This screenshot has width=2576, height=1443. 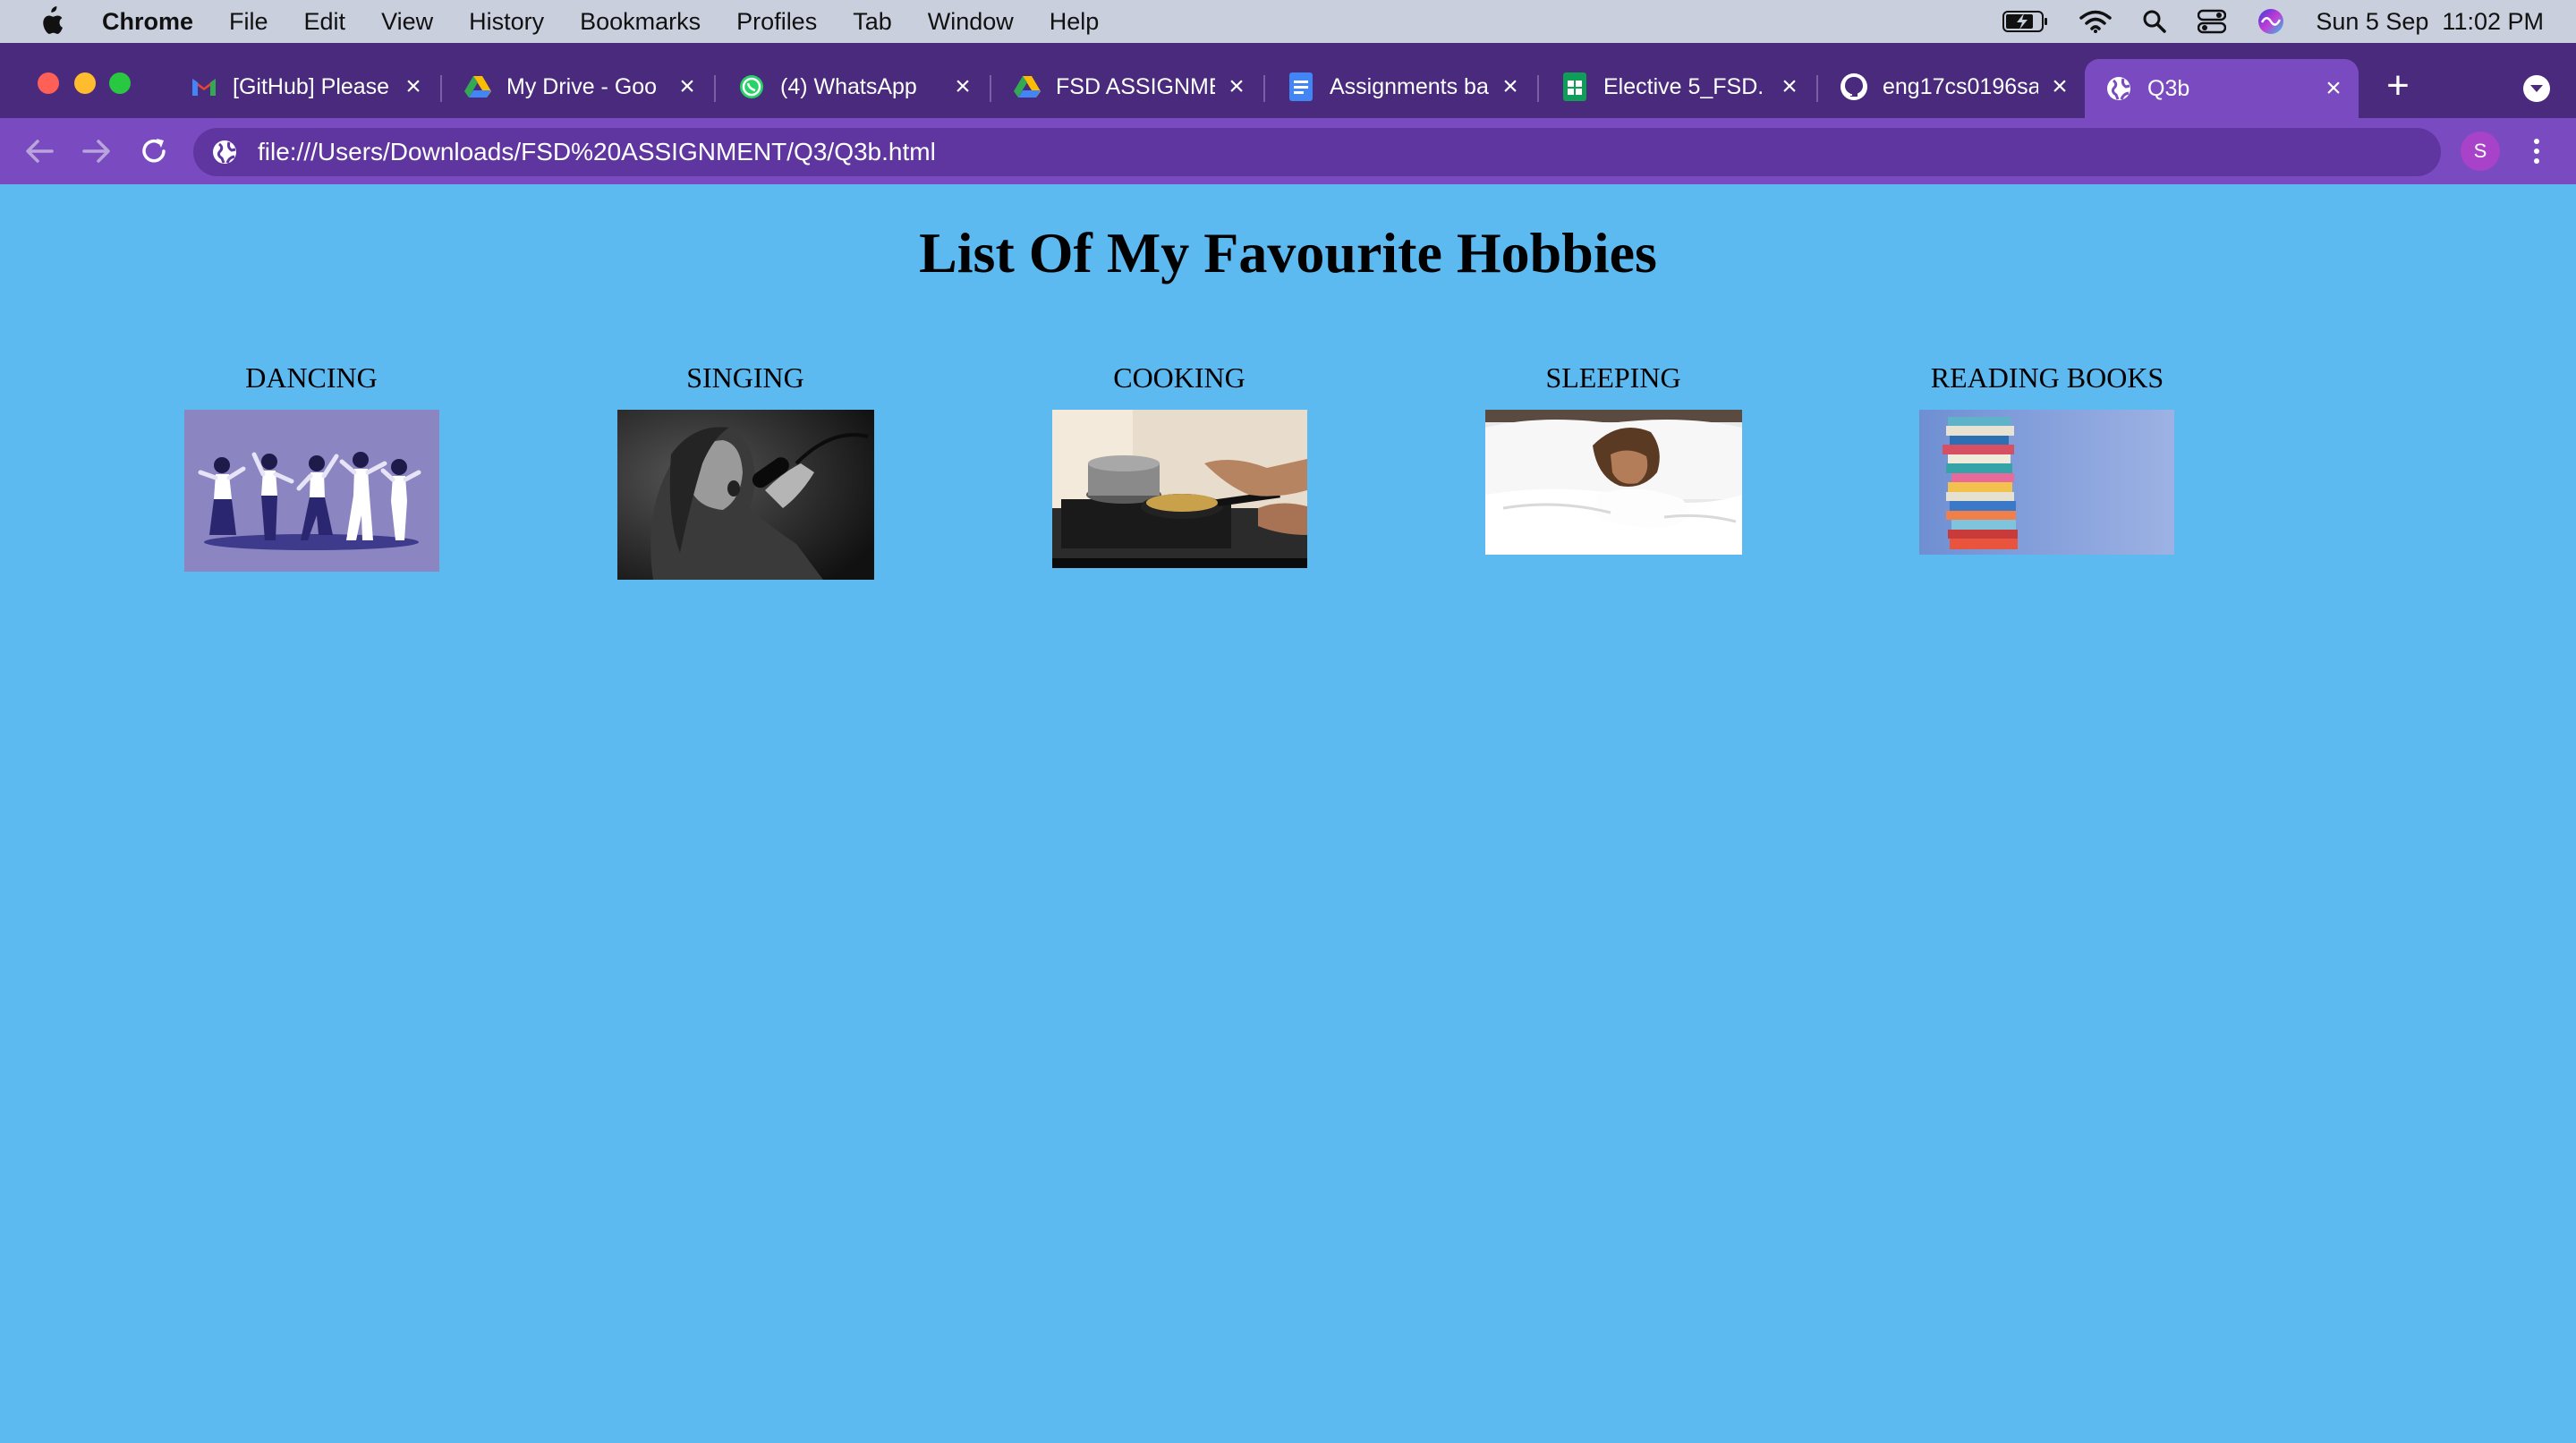 I want to click on page-title: List Of My Favourite Hobbies, so click(x=1288, y=252).